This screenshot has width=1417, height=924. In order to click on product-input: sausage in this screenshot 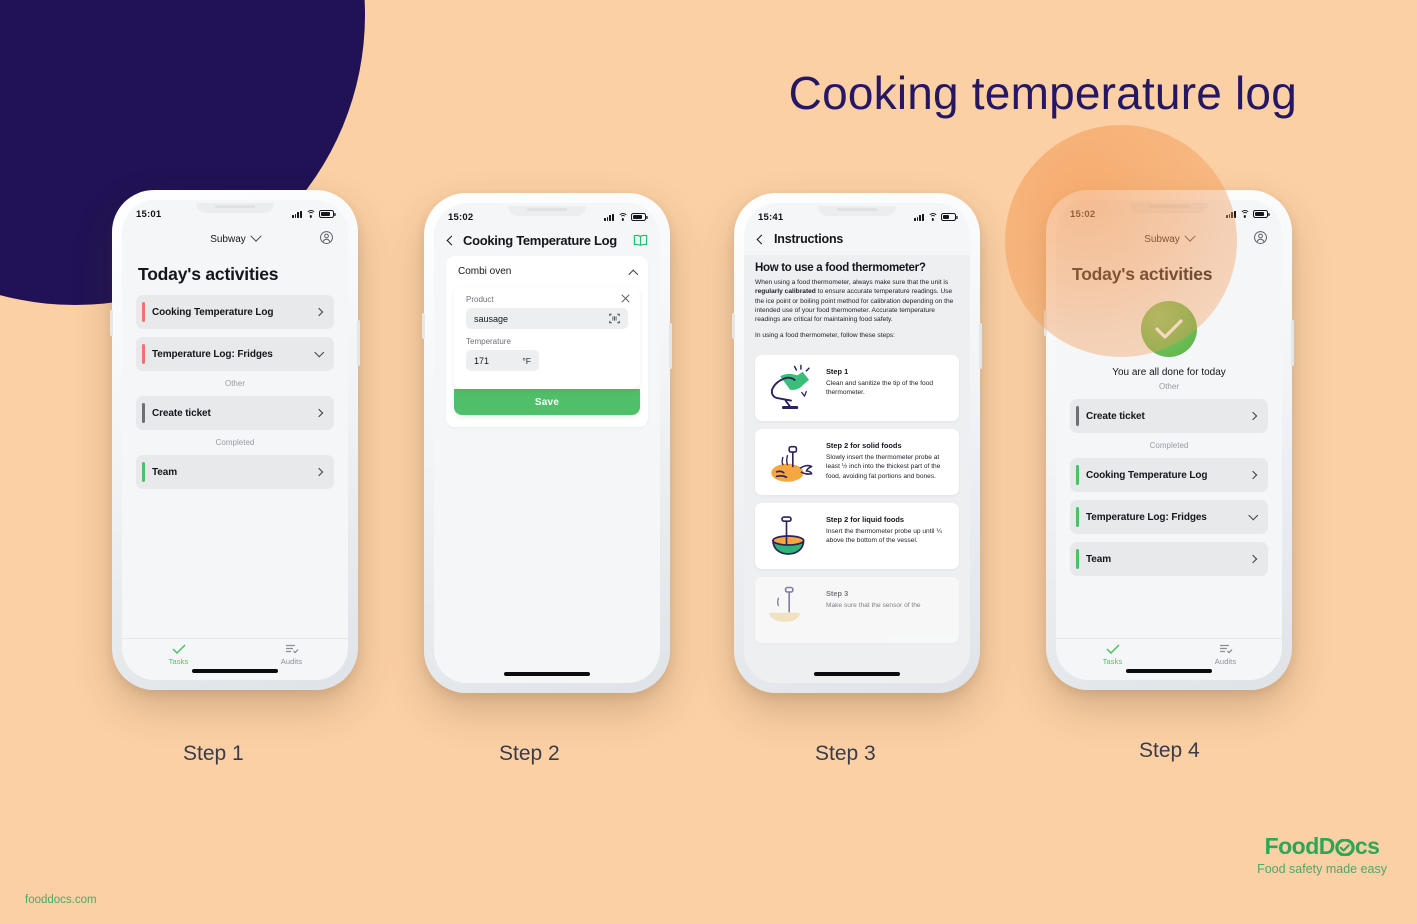, I will do `click(547, 318)`.